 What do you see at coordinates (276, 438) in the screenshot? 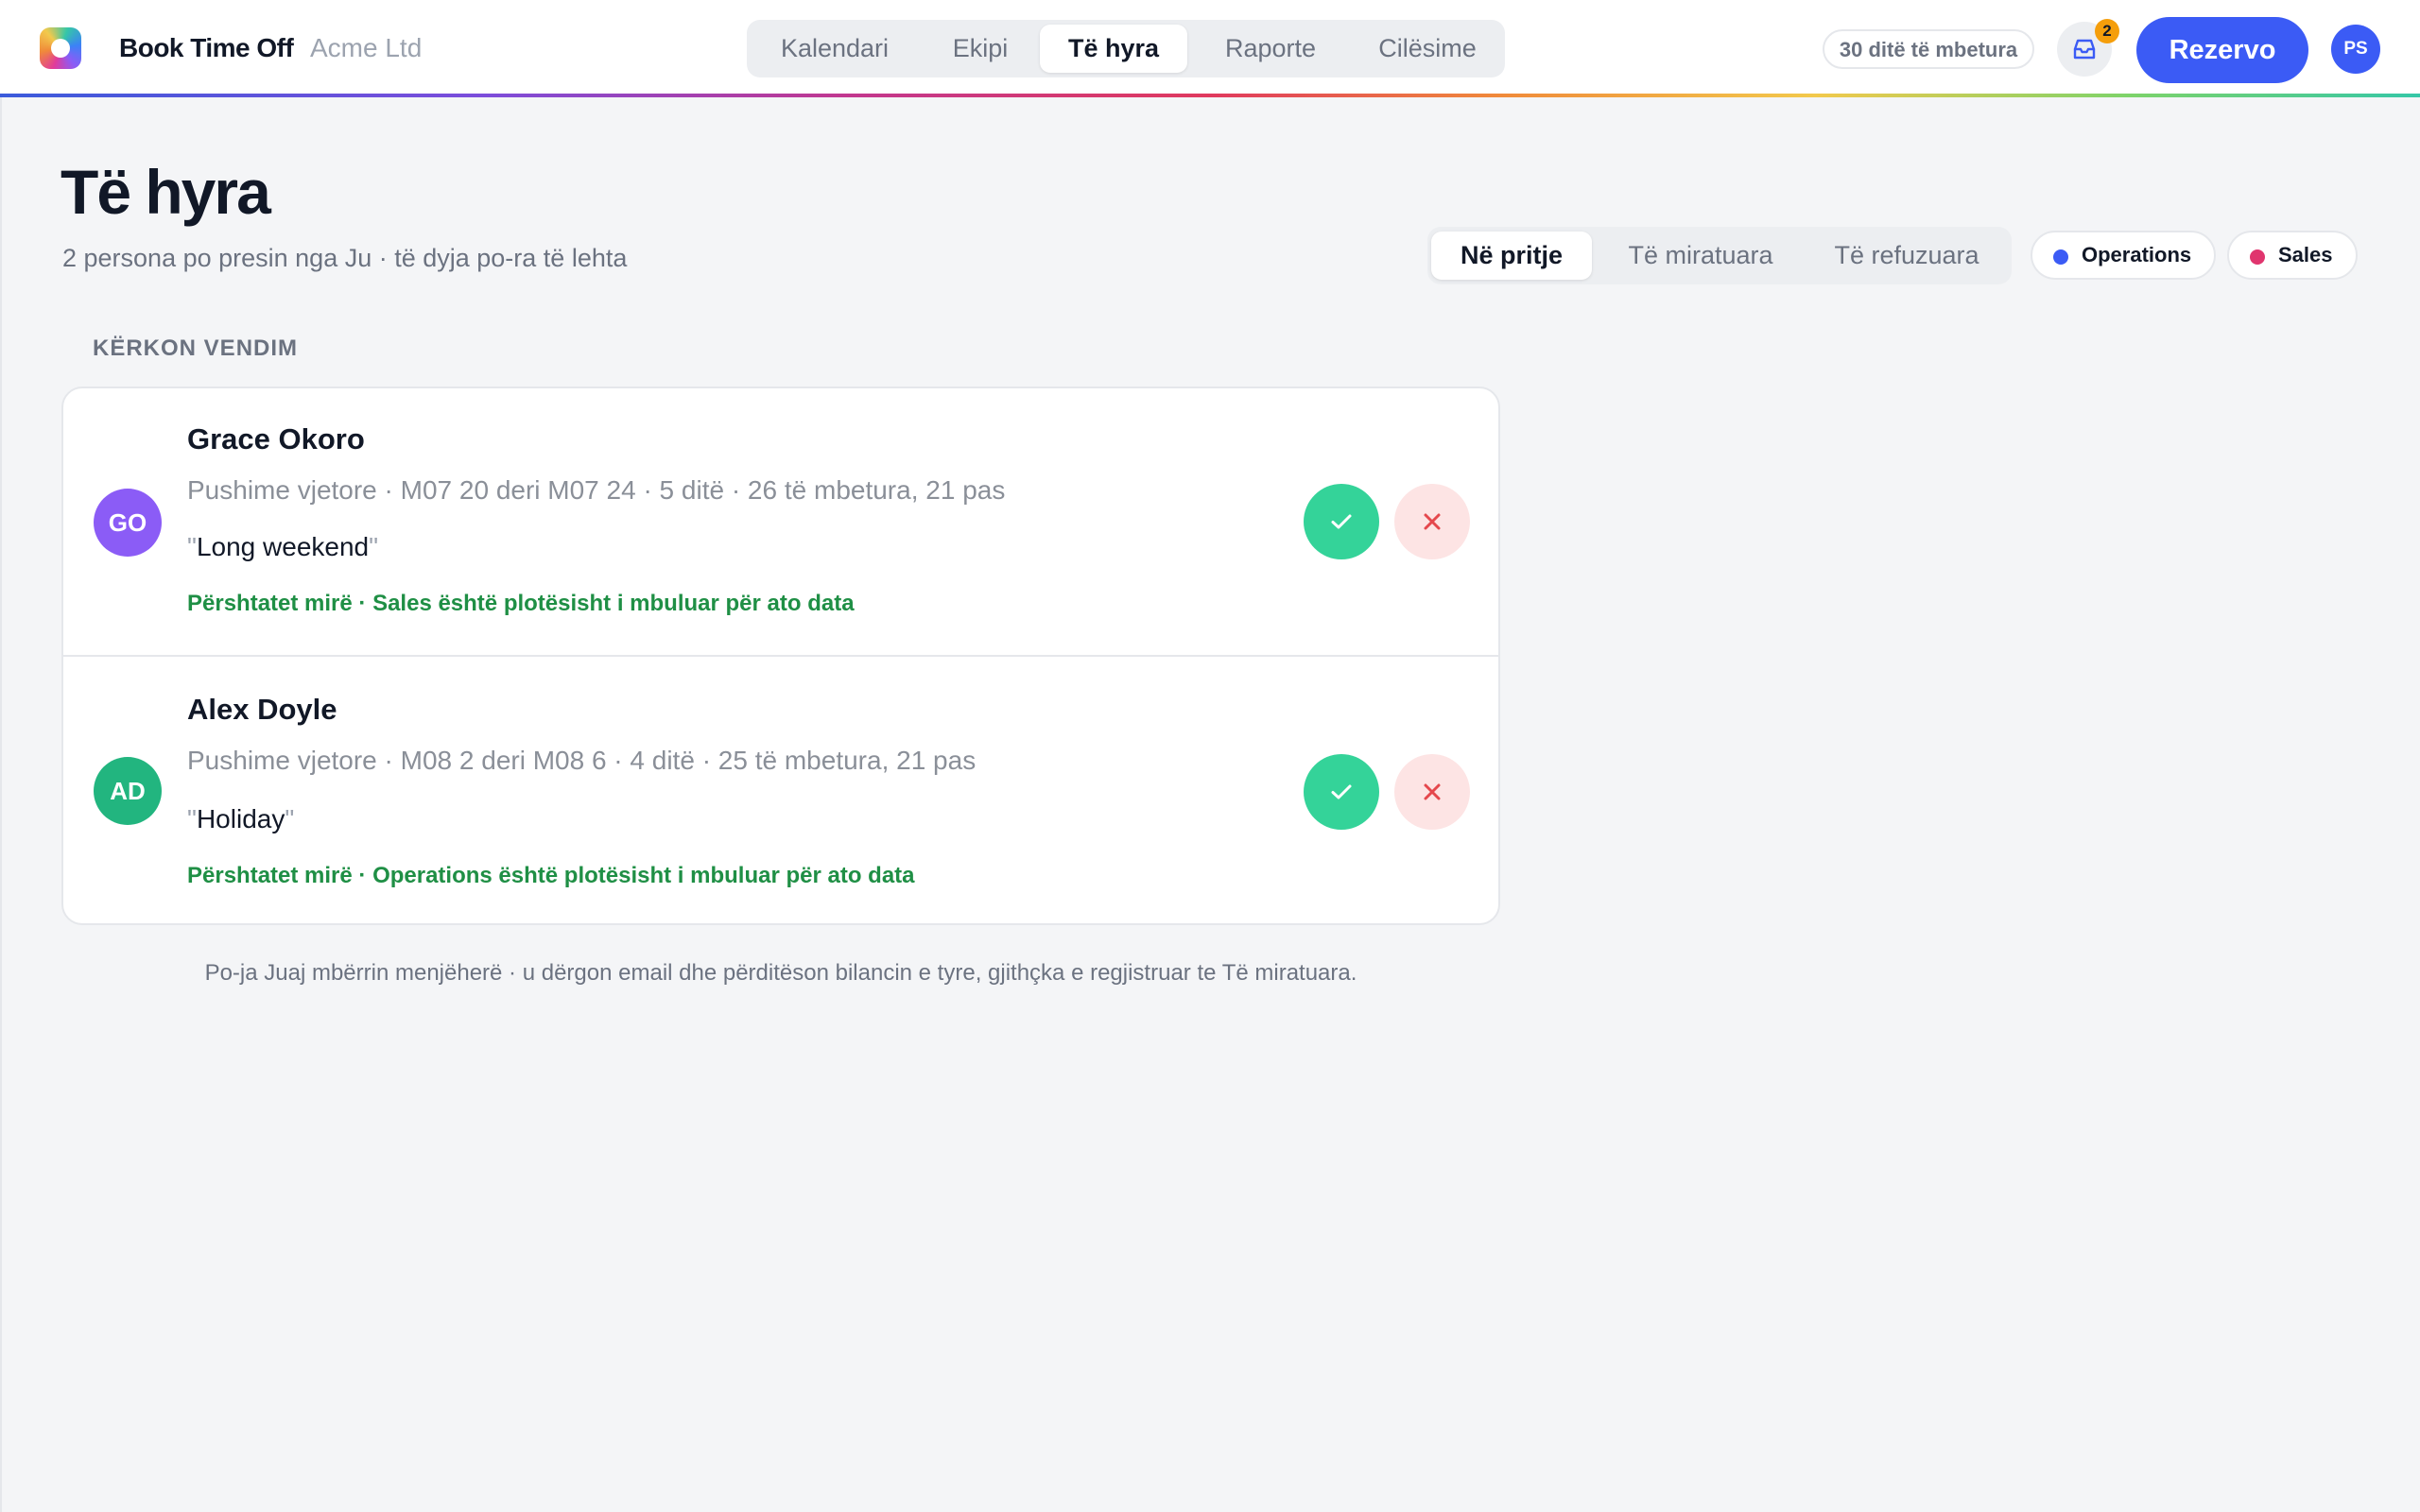
I see `requester-name: Grace Okoro` at bounding box center [276, 438].